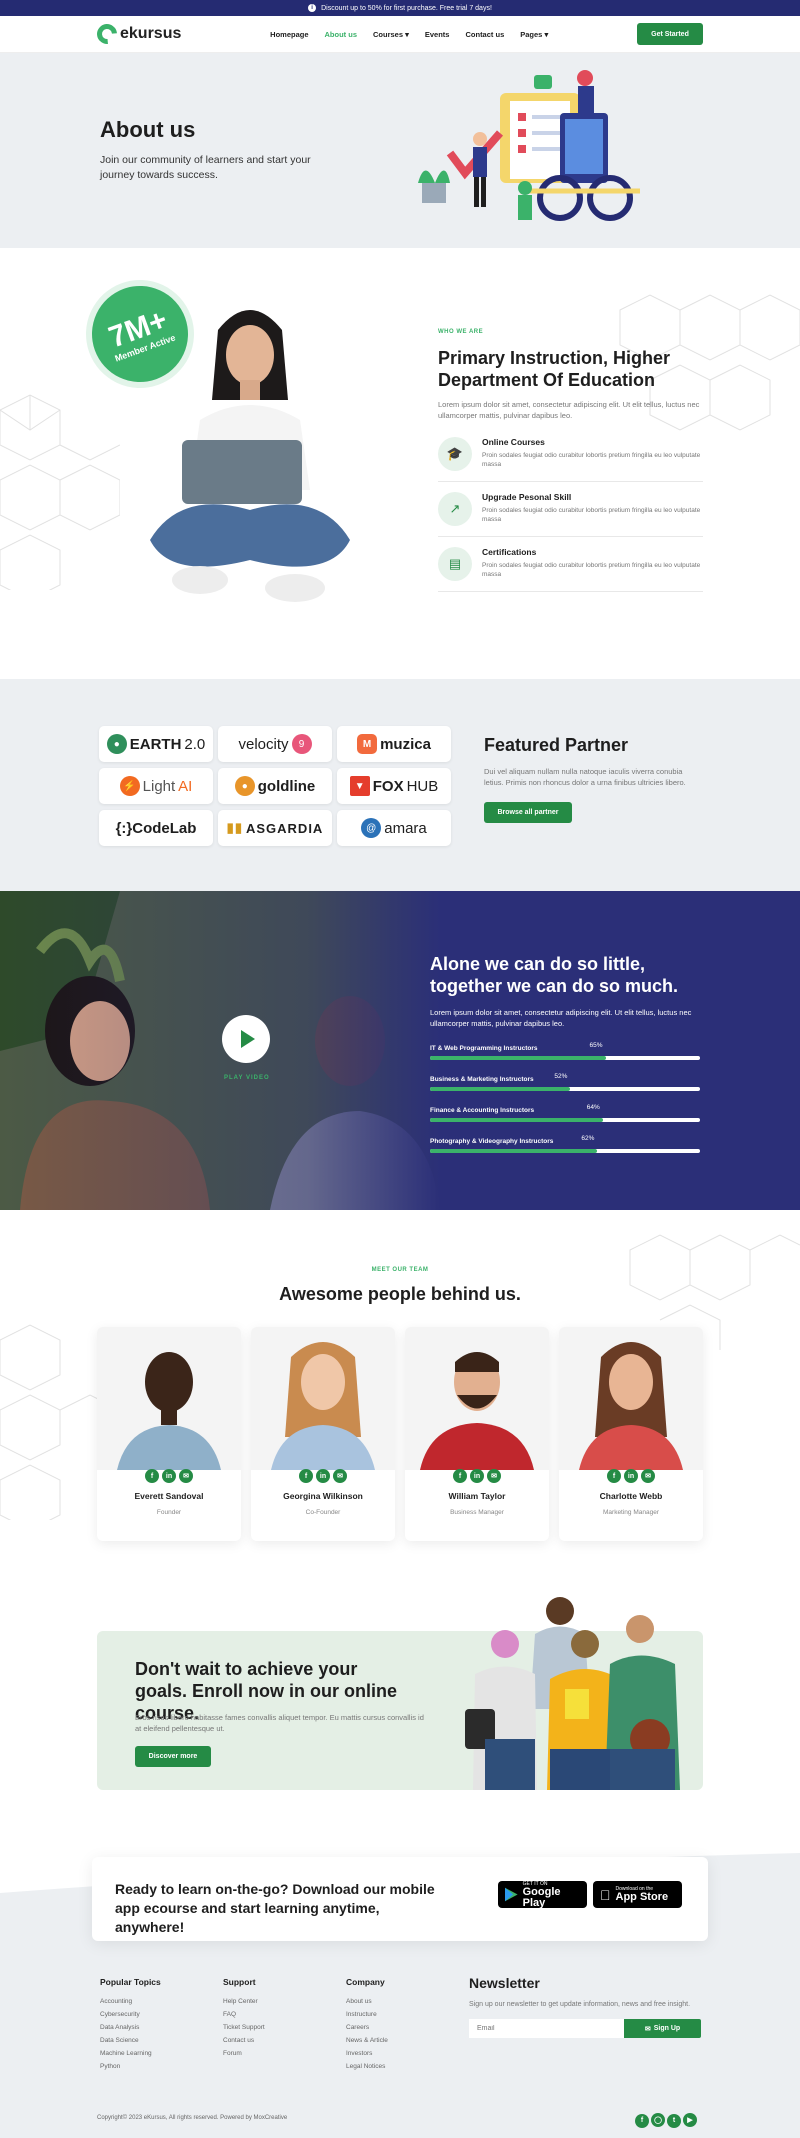 The width and height of the screenshot is (800, 2138). Describe the element at coordinates (572, 1693) in the screenshot. I see `students-photo` at that location.